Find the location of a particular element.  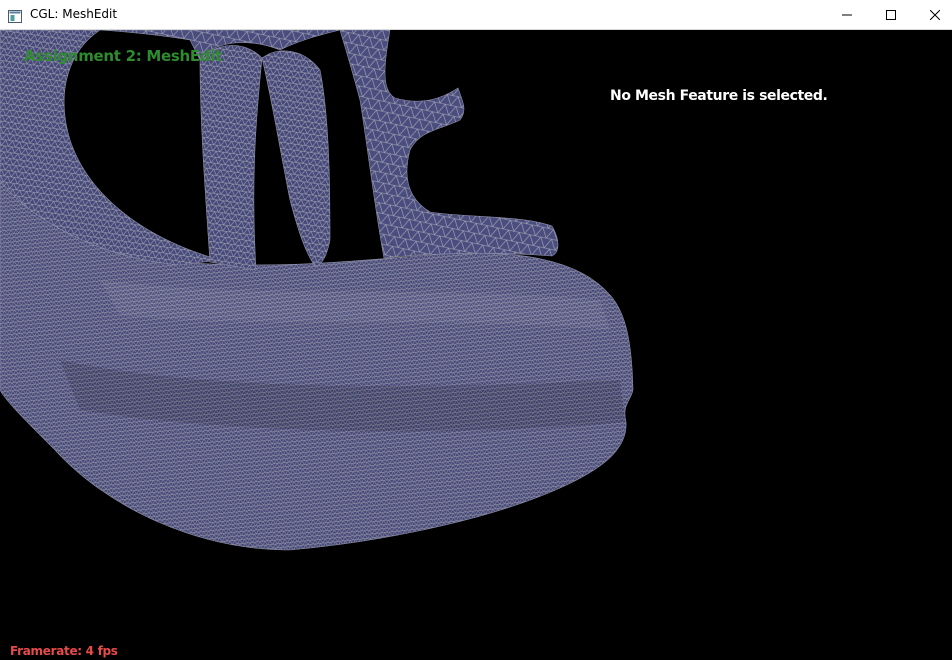

minimize-icon is located at coordinates (847, 15).